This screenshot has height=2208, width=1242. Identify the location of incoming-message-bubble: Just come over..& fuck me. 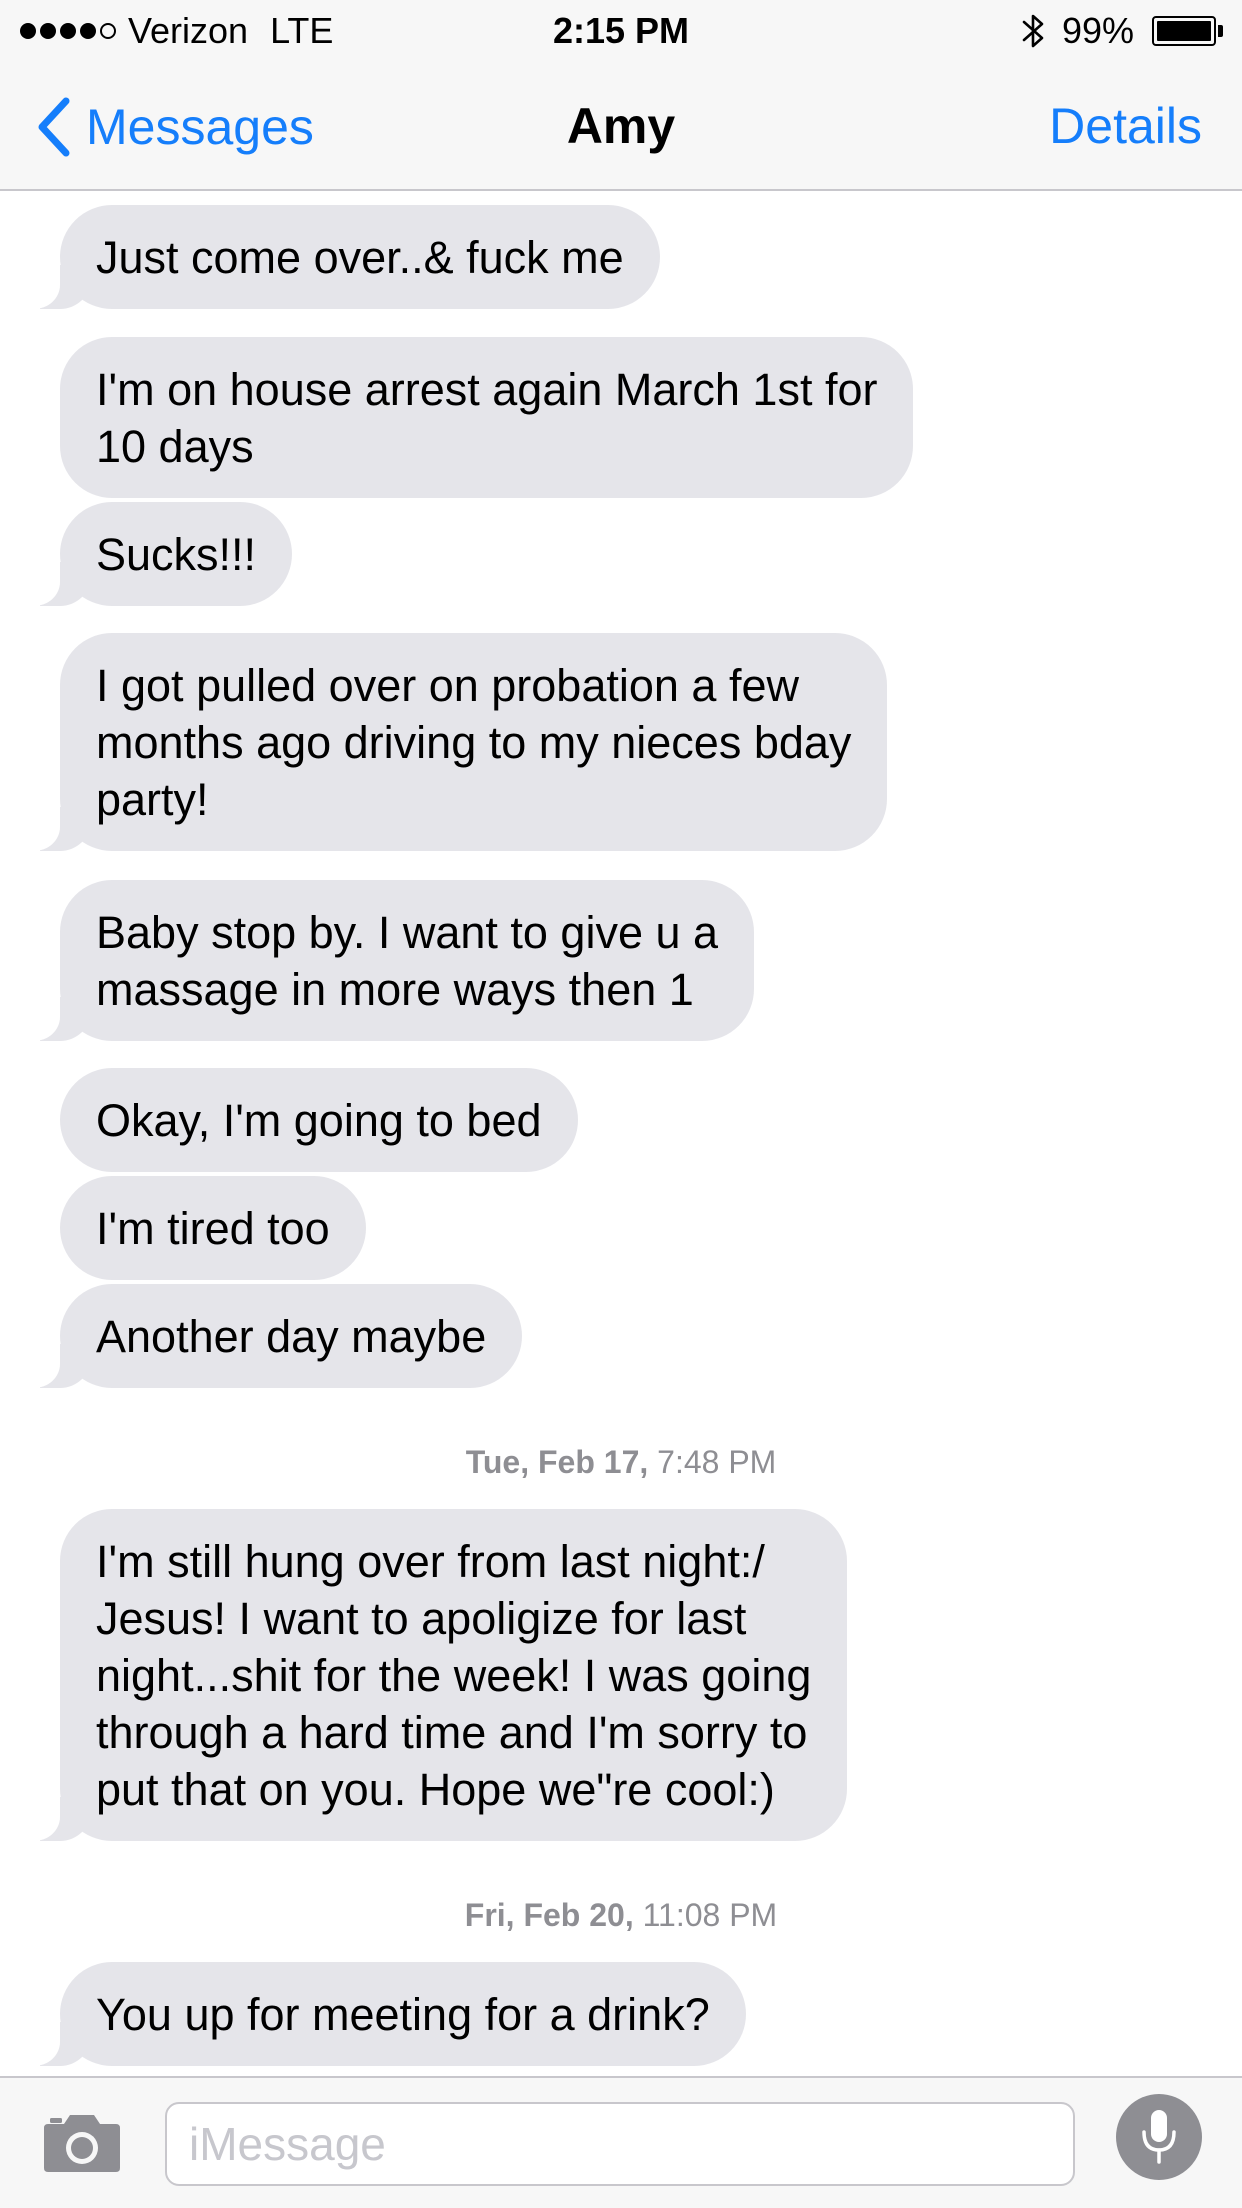
(342, 257).